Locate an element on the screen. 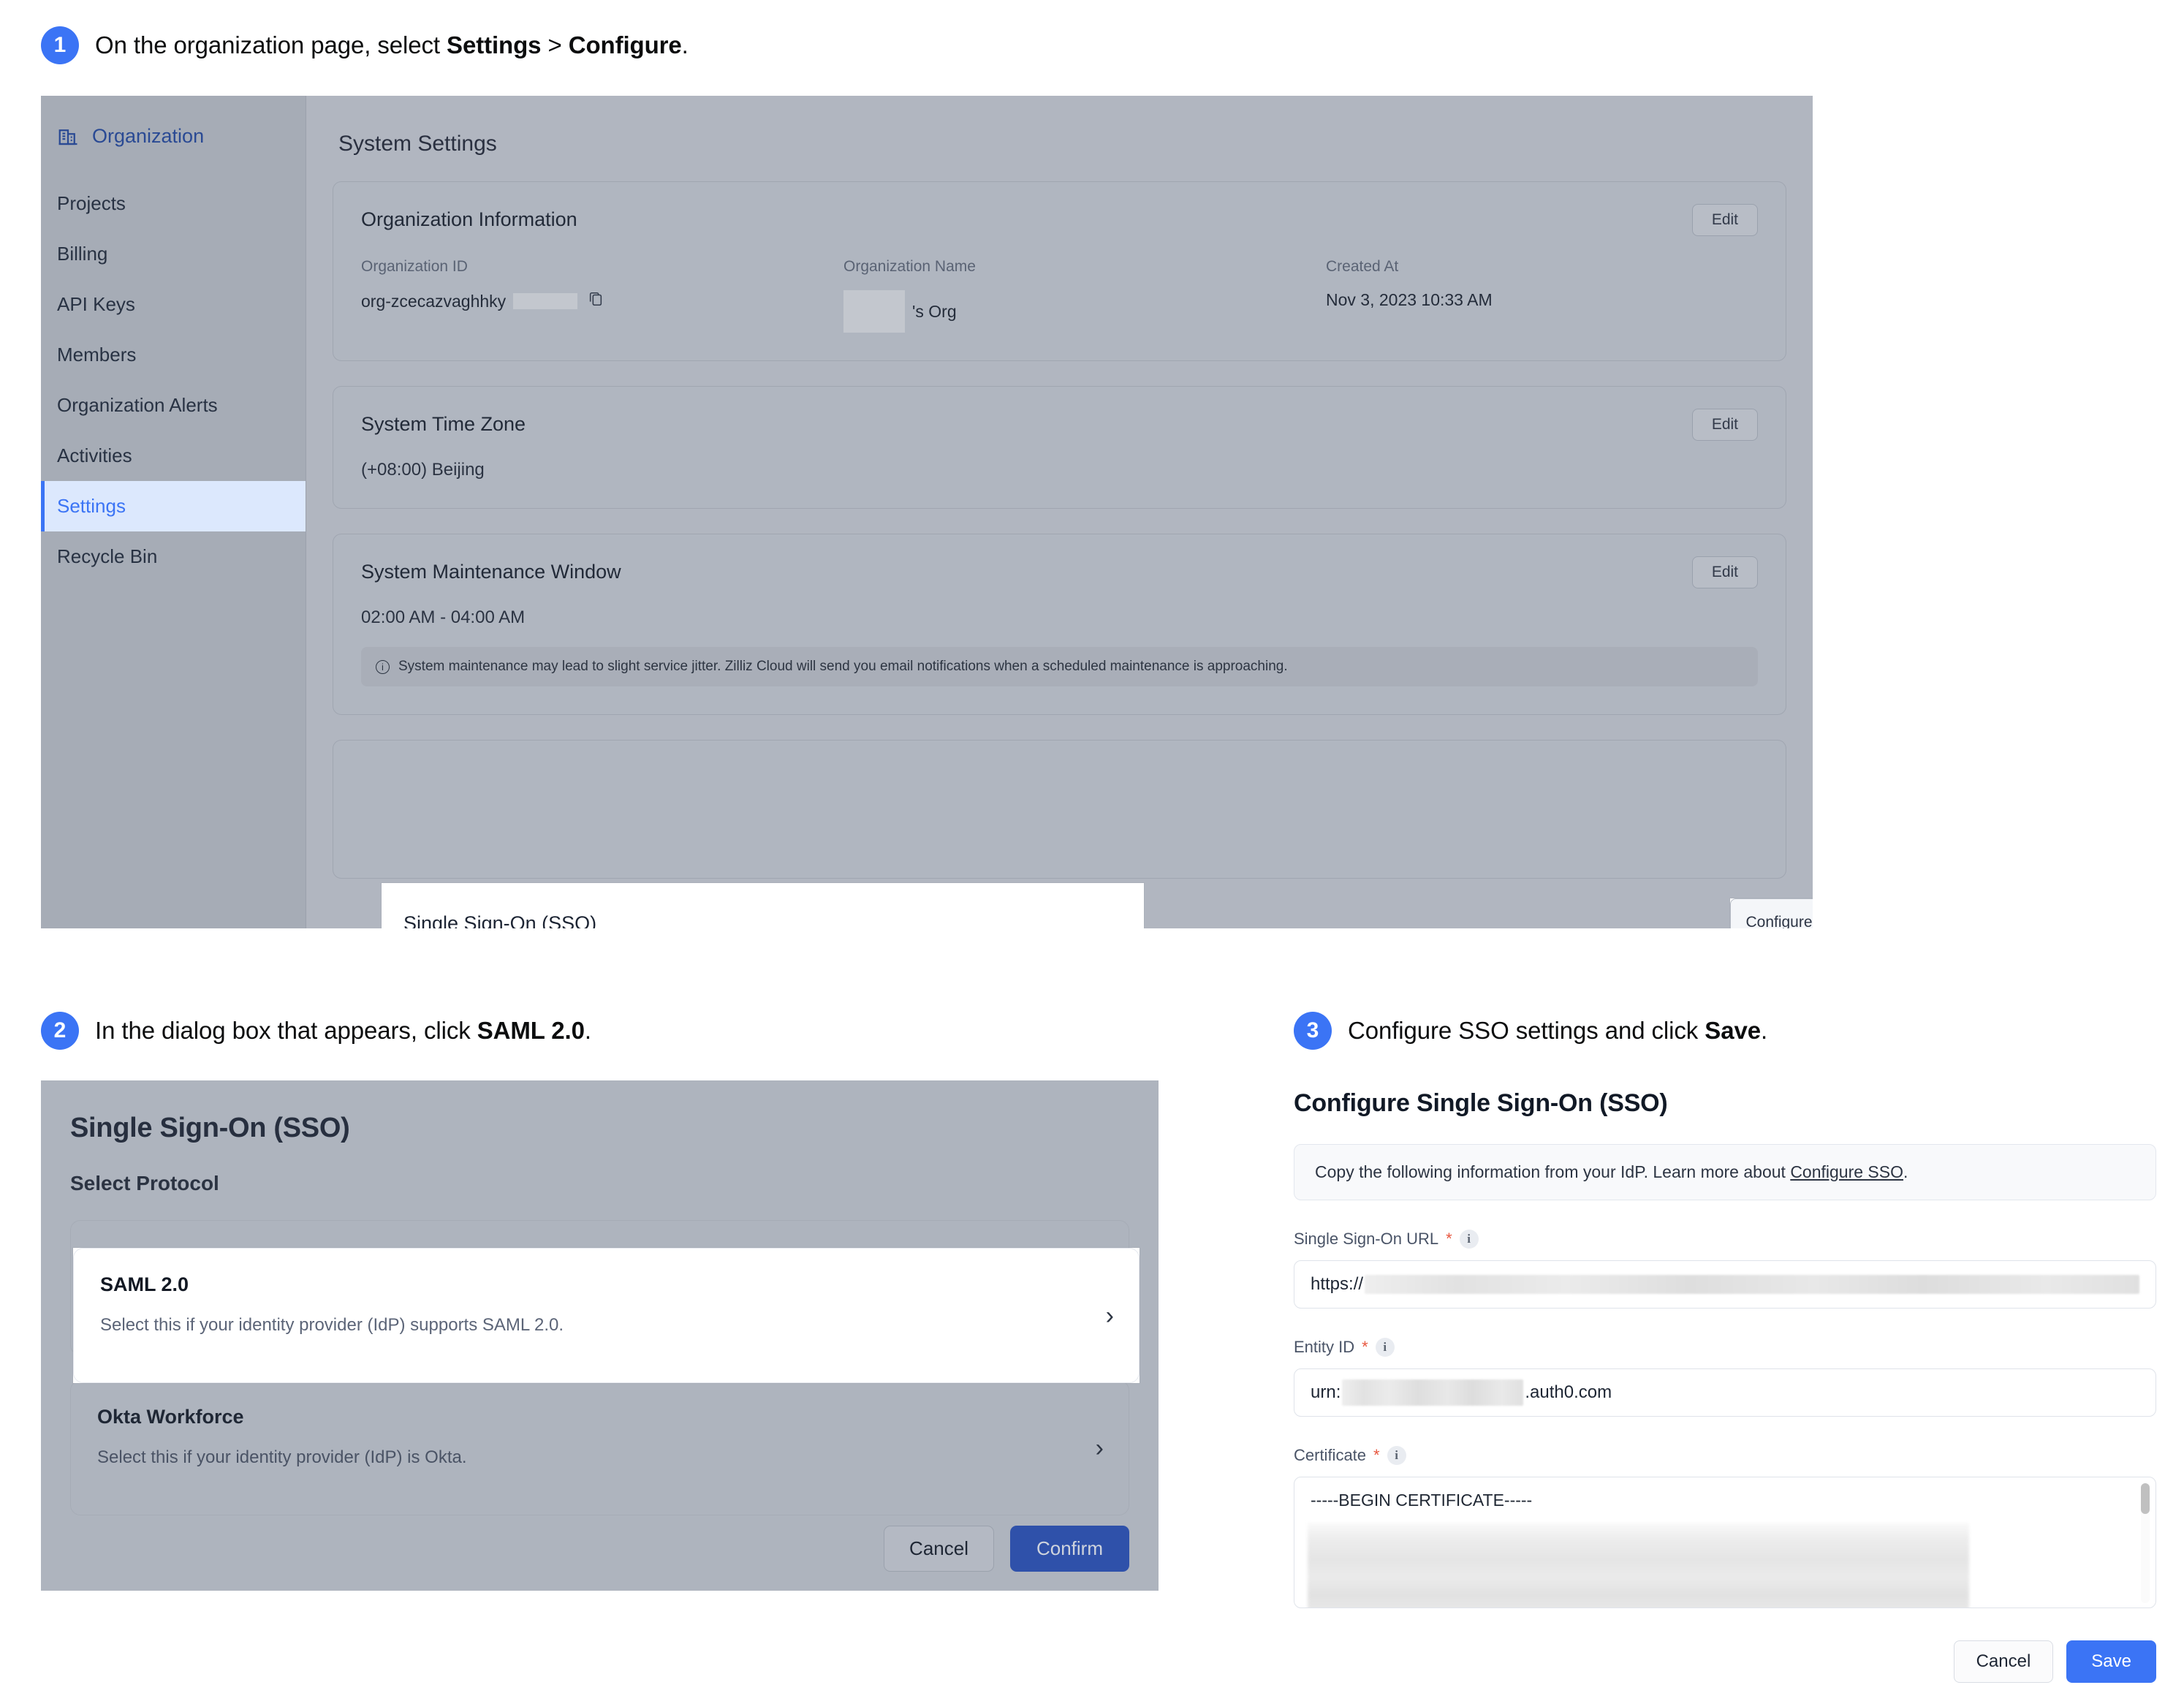 This screenshot has width=2184, height=1704. sso-configure-highlight: Configure is located at coordinates (1771, 913).